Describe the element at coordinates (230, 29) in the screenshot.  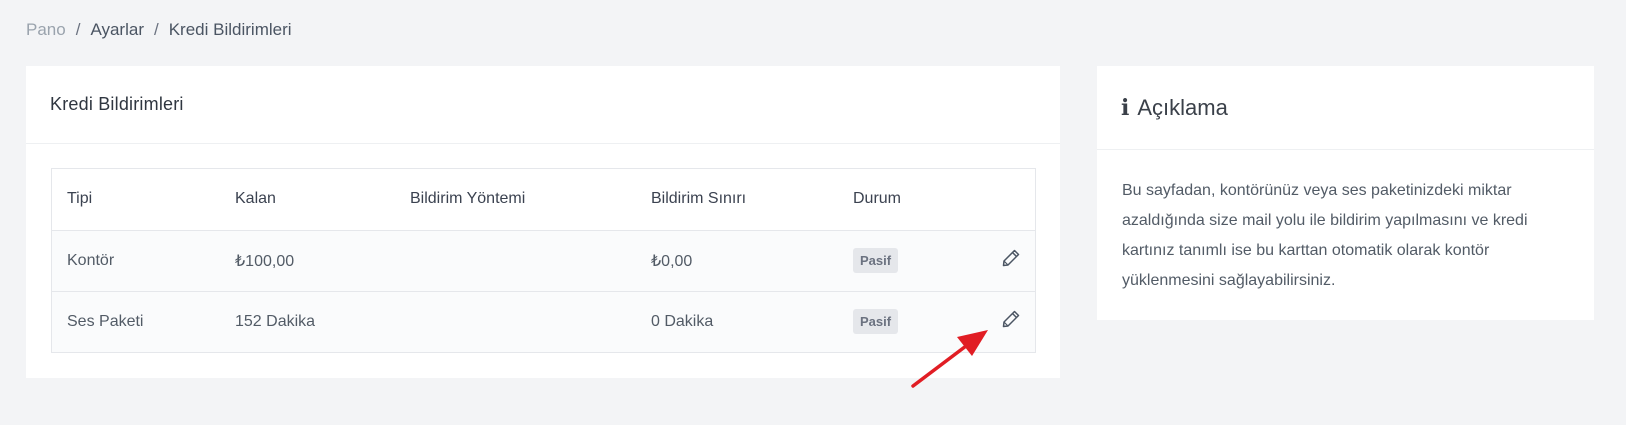
I see `breadcrumb-current: Kredi Bildirimleri` at that location.